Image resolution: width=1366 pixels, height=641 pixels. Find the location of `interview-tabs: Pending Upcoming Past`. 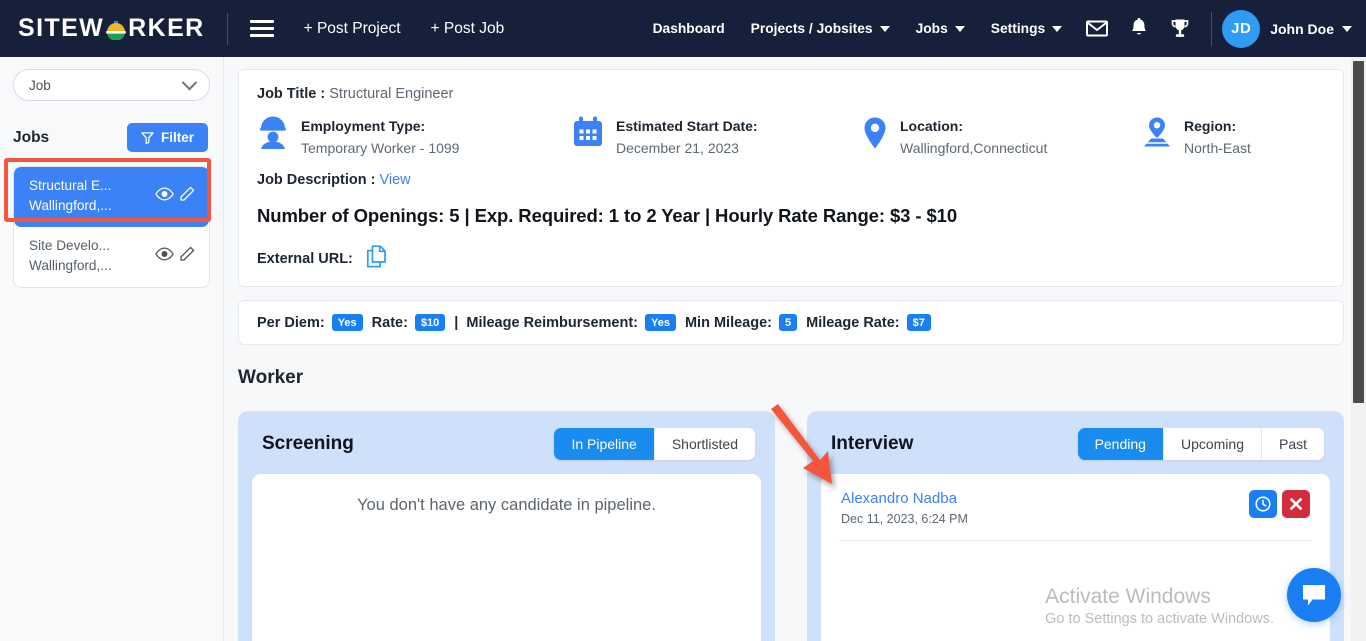

interview-tabs: Pending Upcoming Past is located at coordinates (1200, 444).